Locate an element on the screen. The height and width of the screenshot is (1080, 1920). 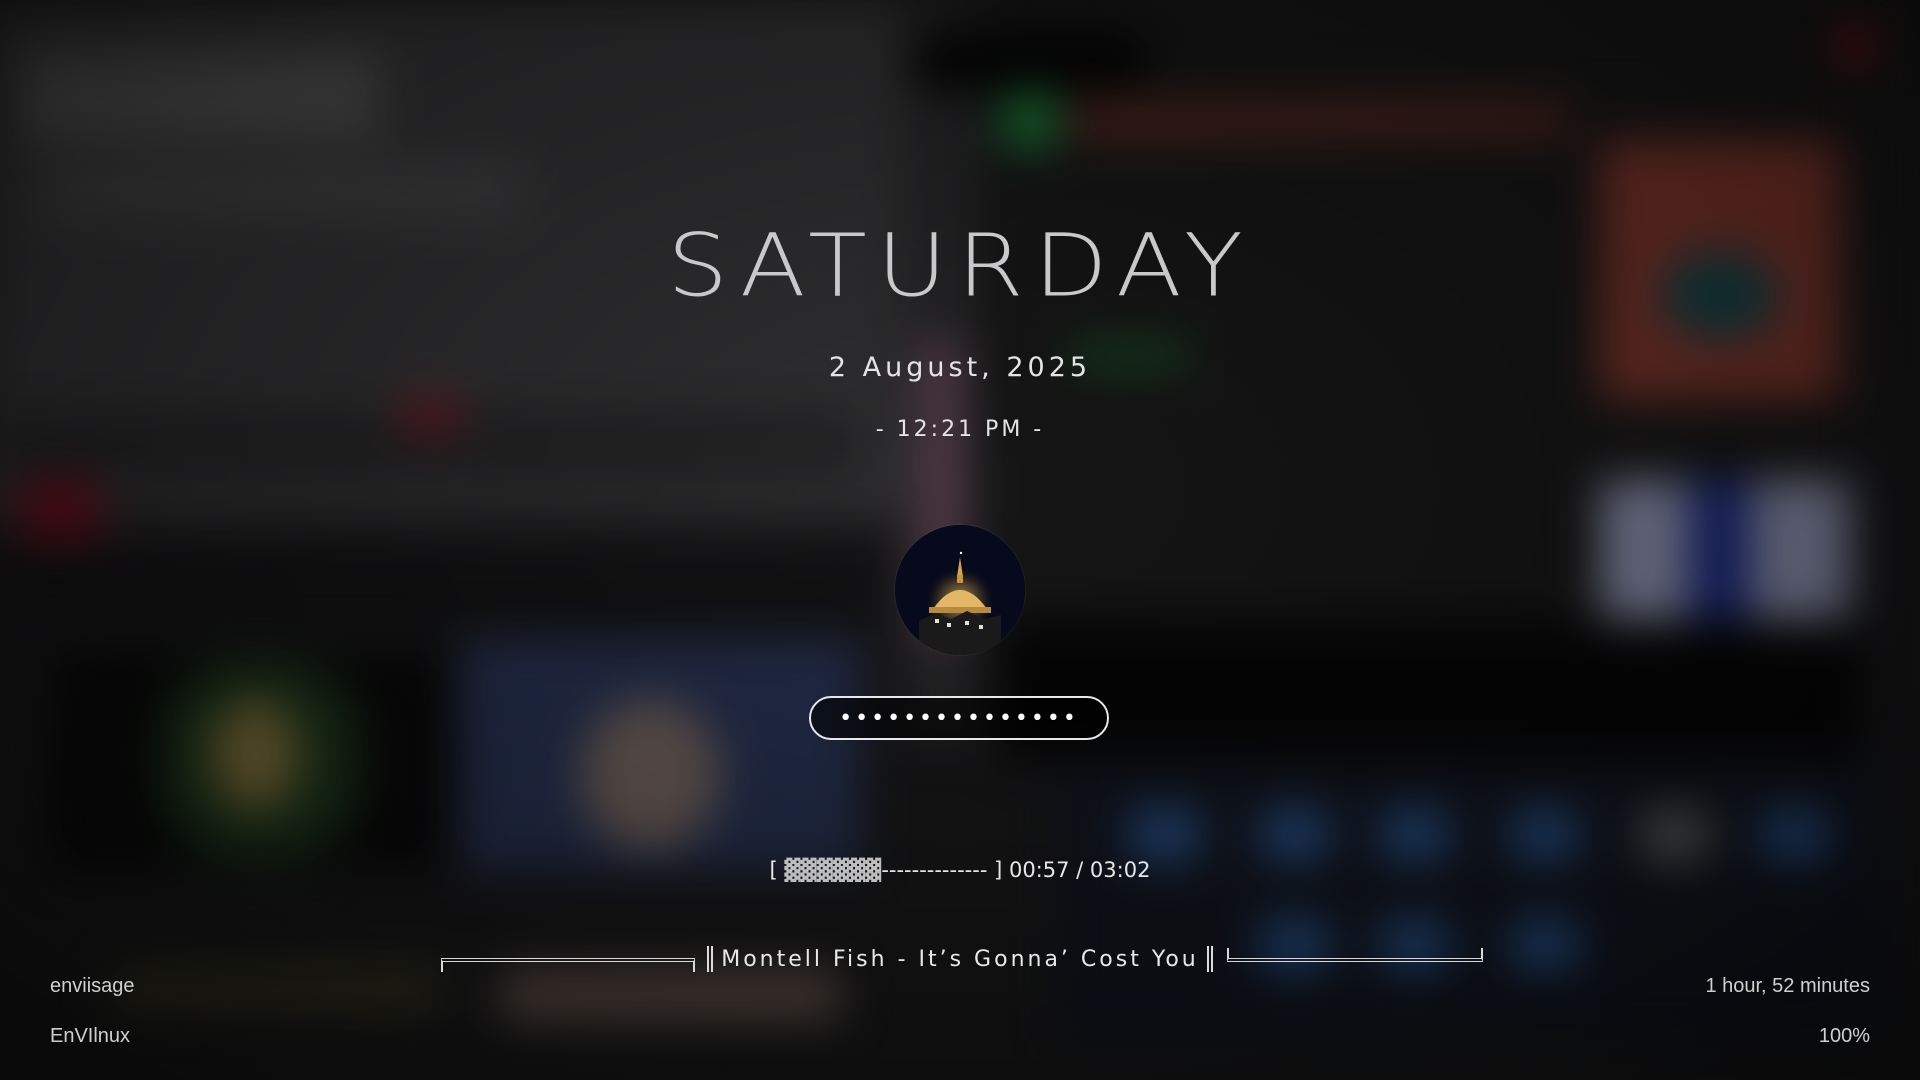
user-avatar is located at coordinates (960, 590).